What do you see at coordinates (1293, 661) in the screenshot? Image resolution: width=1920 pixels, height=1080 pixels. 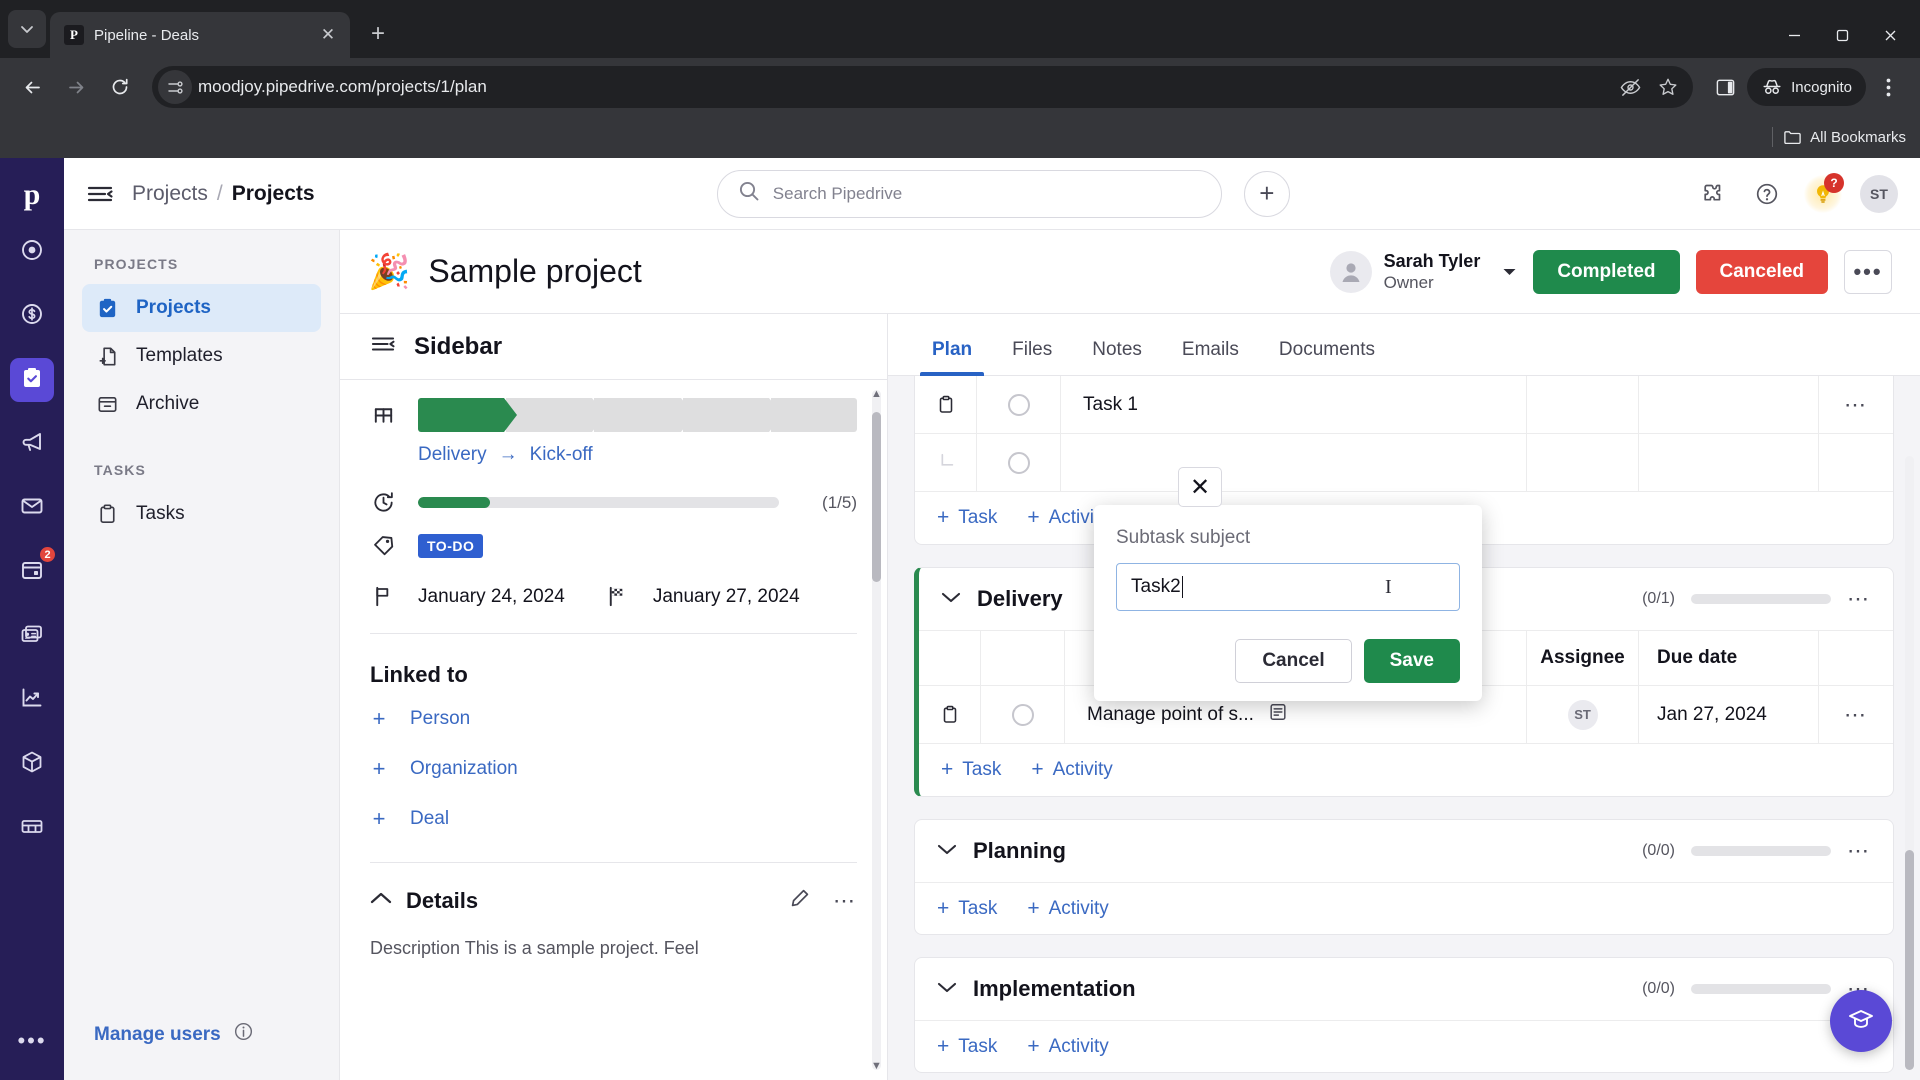 I see `cancel-button: Cancel` at bounding box center [1293, 661].